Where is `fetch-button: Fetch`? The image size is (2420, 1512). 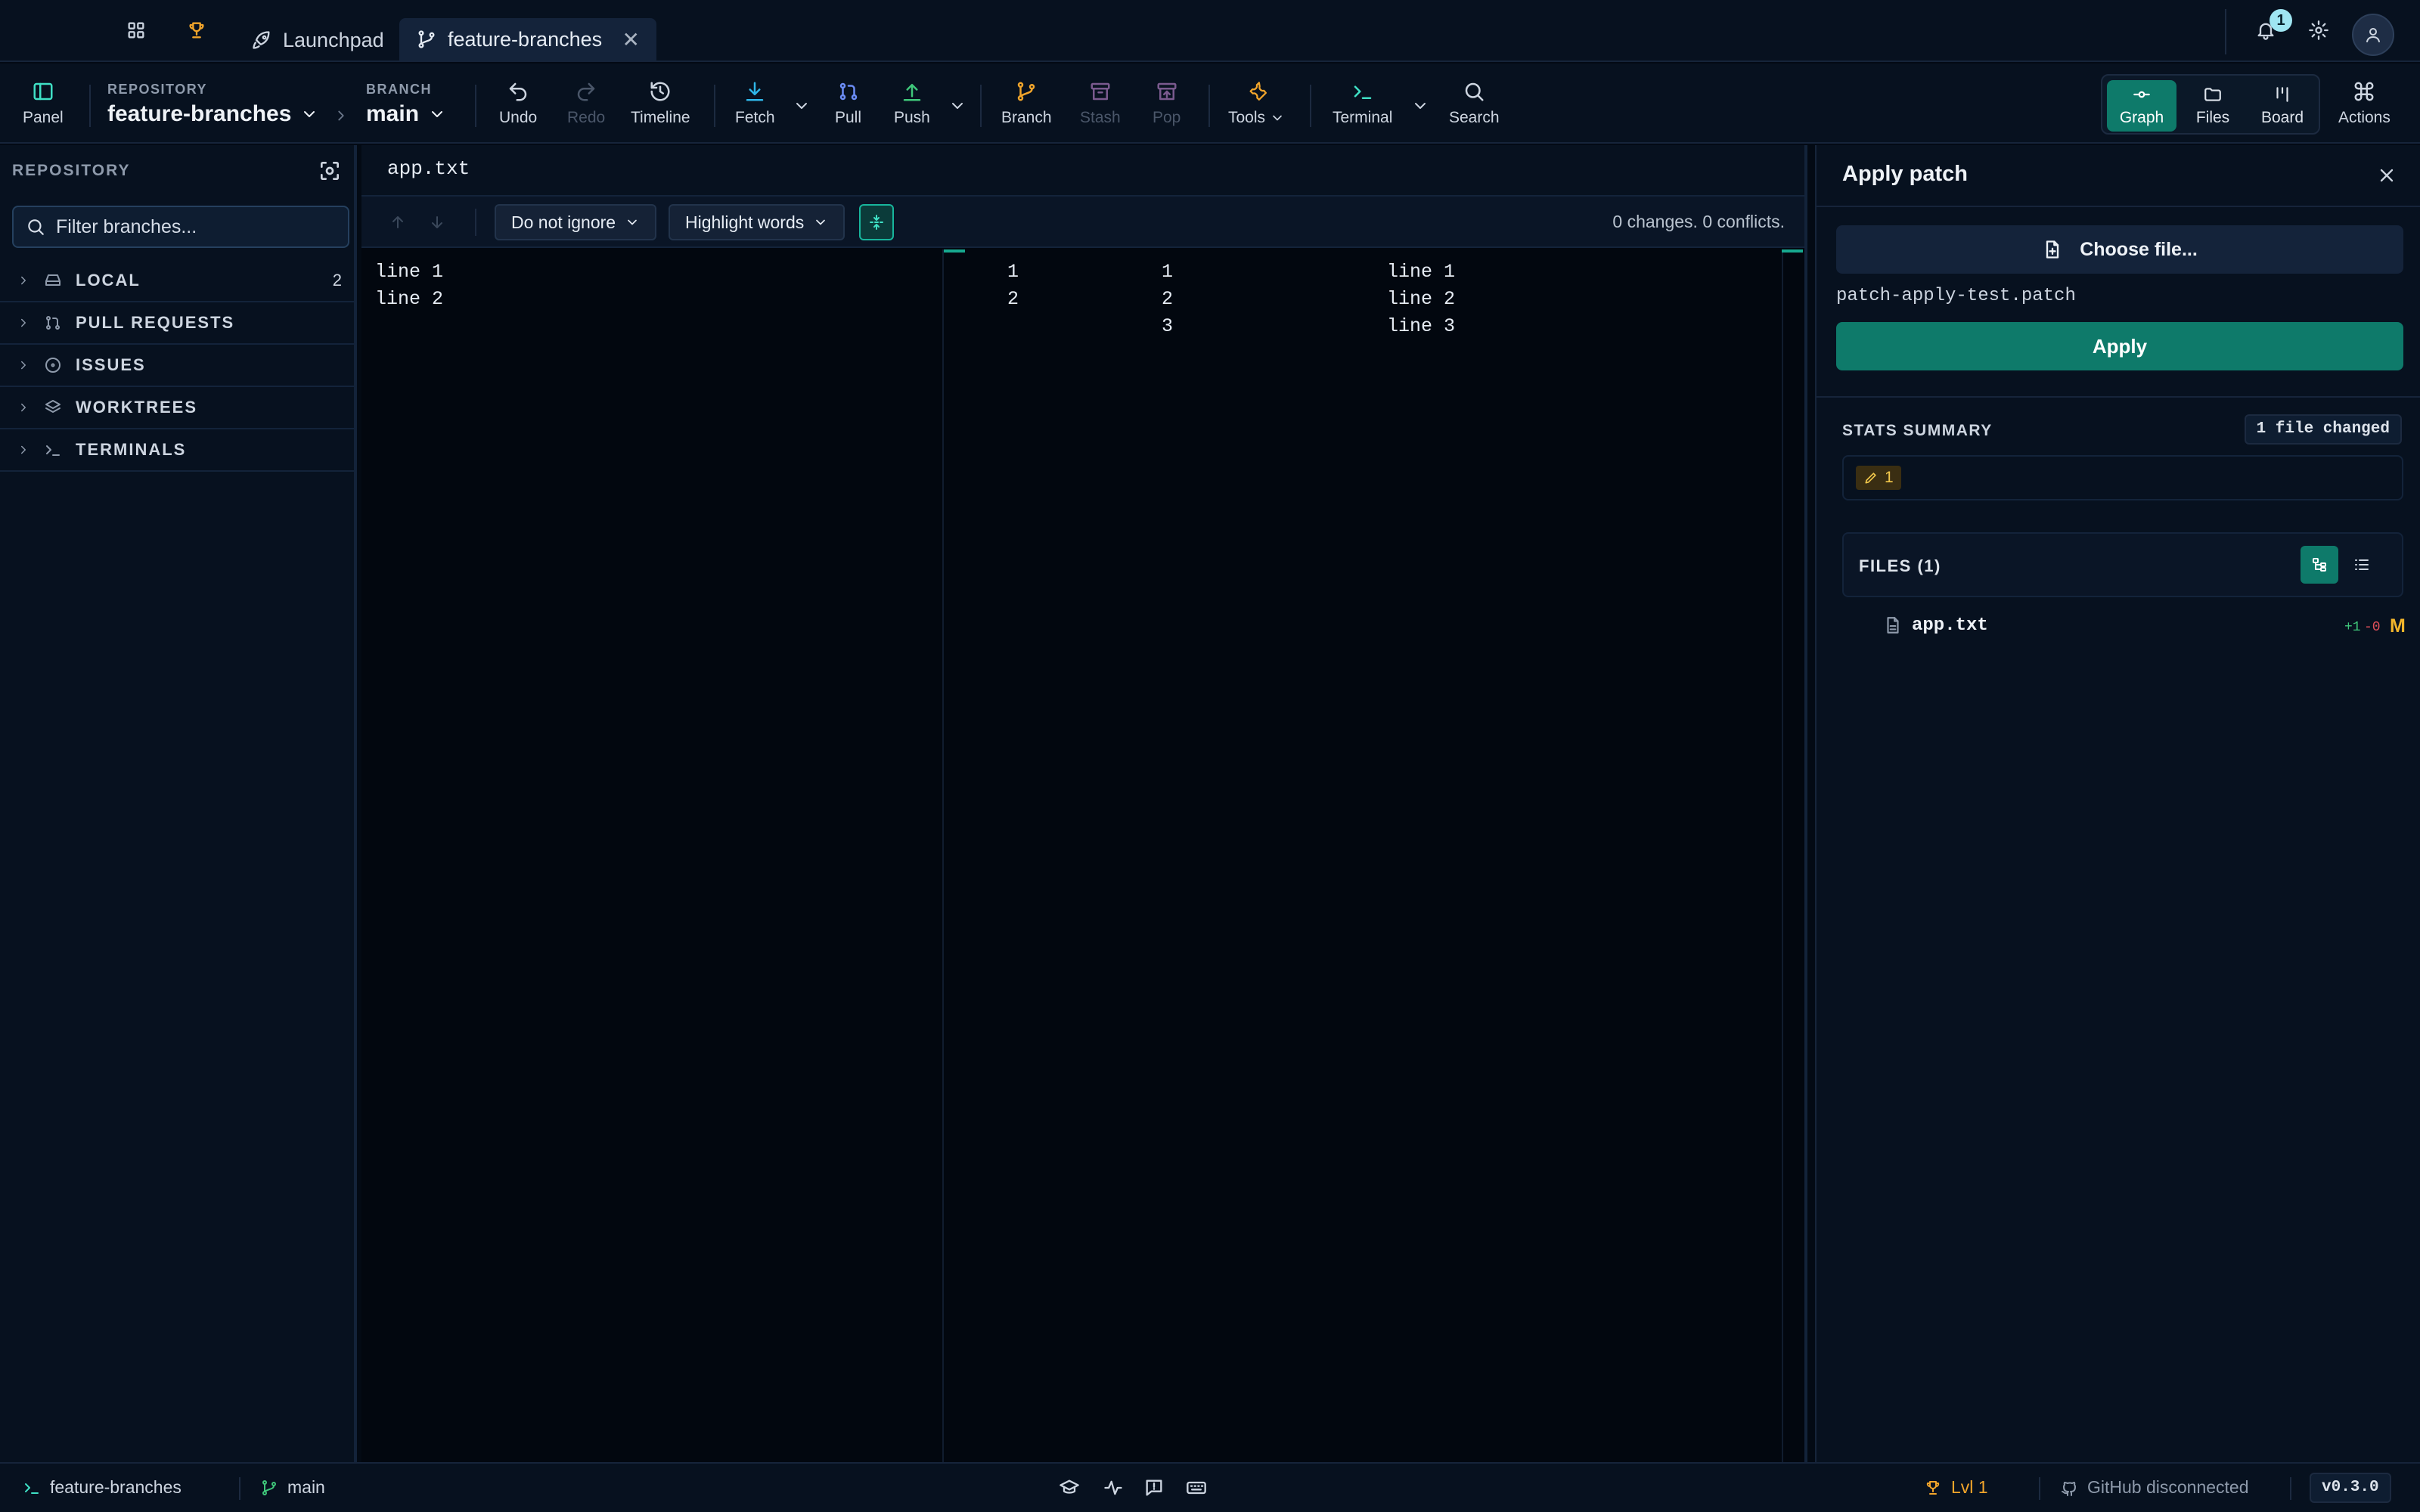
fetch-button: Fetch is located at coordinates (755, 103).